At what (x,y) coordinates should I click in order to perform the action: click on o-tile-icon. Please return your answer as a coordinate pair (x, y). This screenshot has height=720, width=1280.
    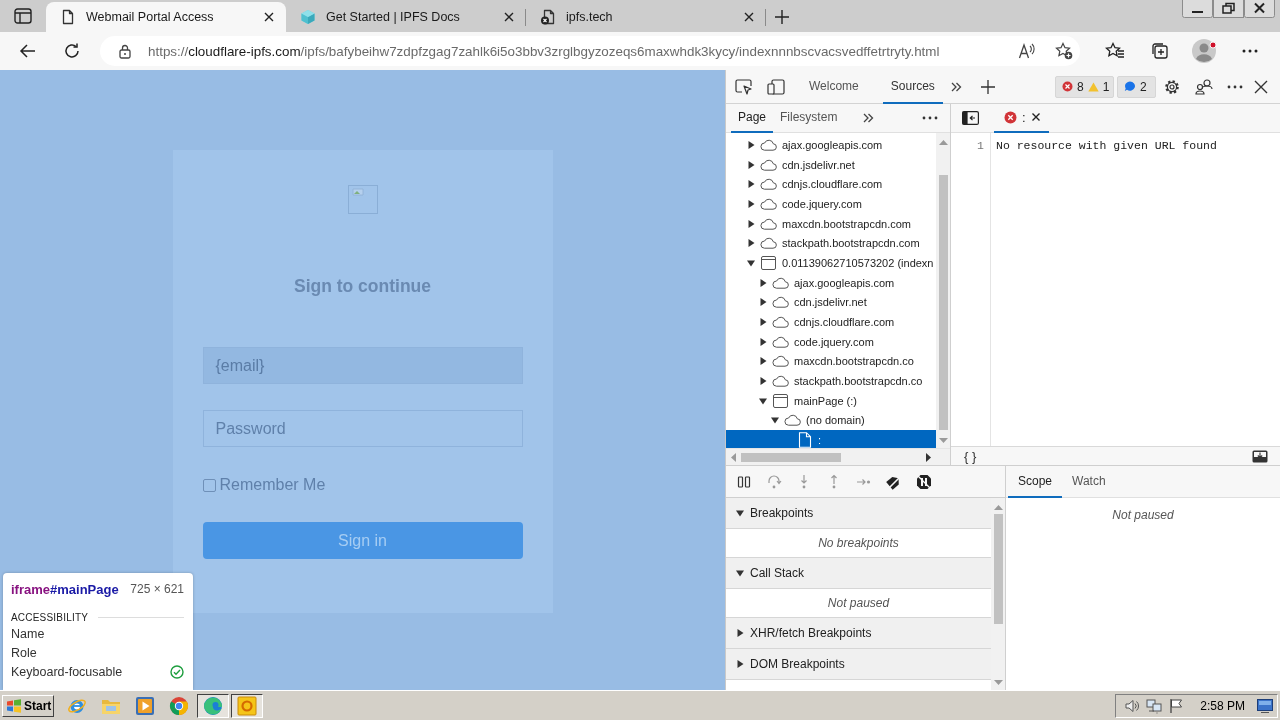
    Looking at the image, I should click on (247, 705).